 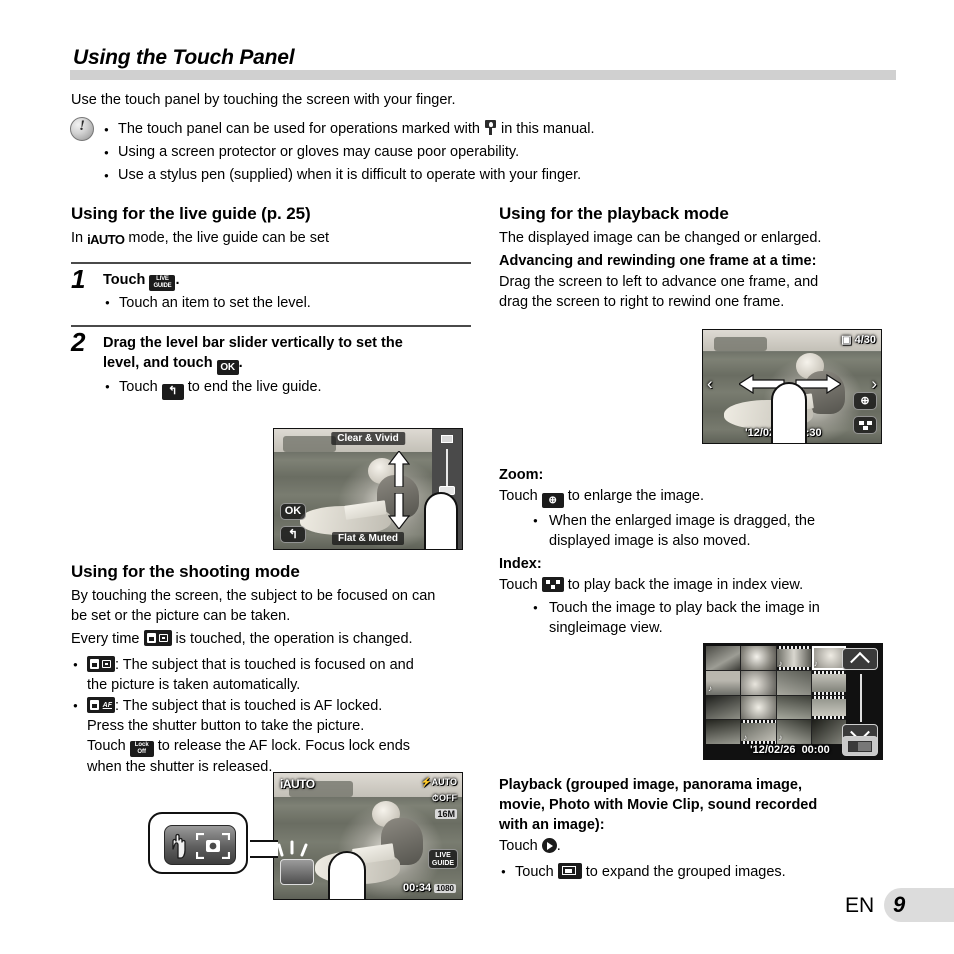 I want to click on self-timer-indicator: ⏱OFF, so click(x=444, y=798).